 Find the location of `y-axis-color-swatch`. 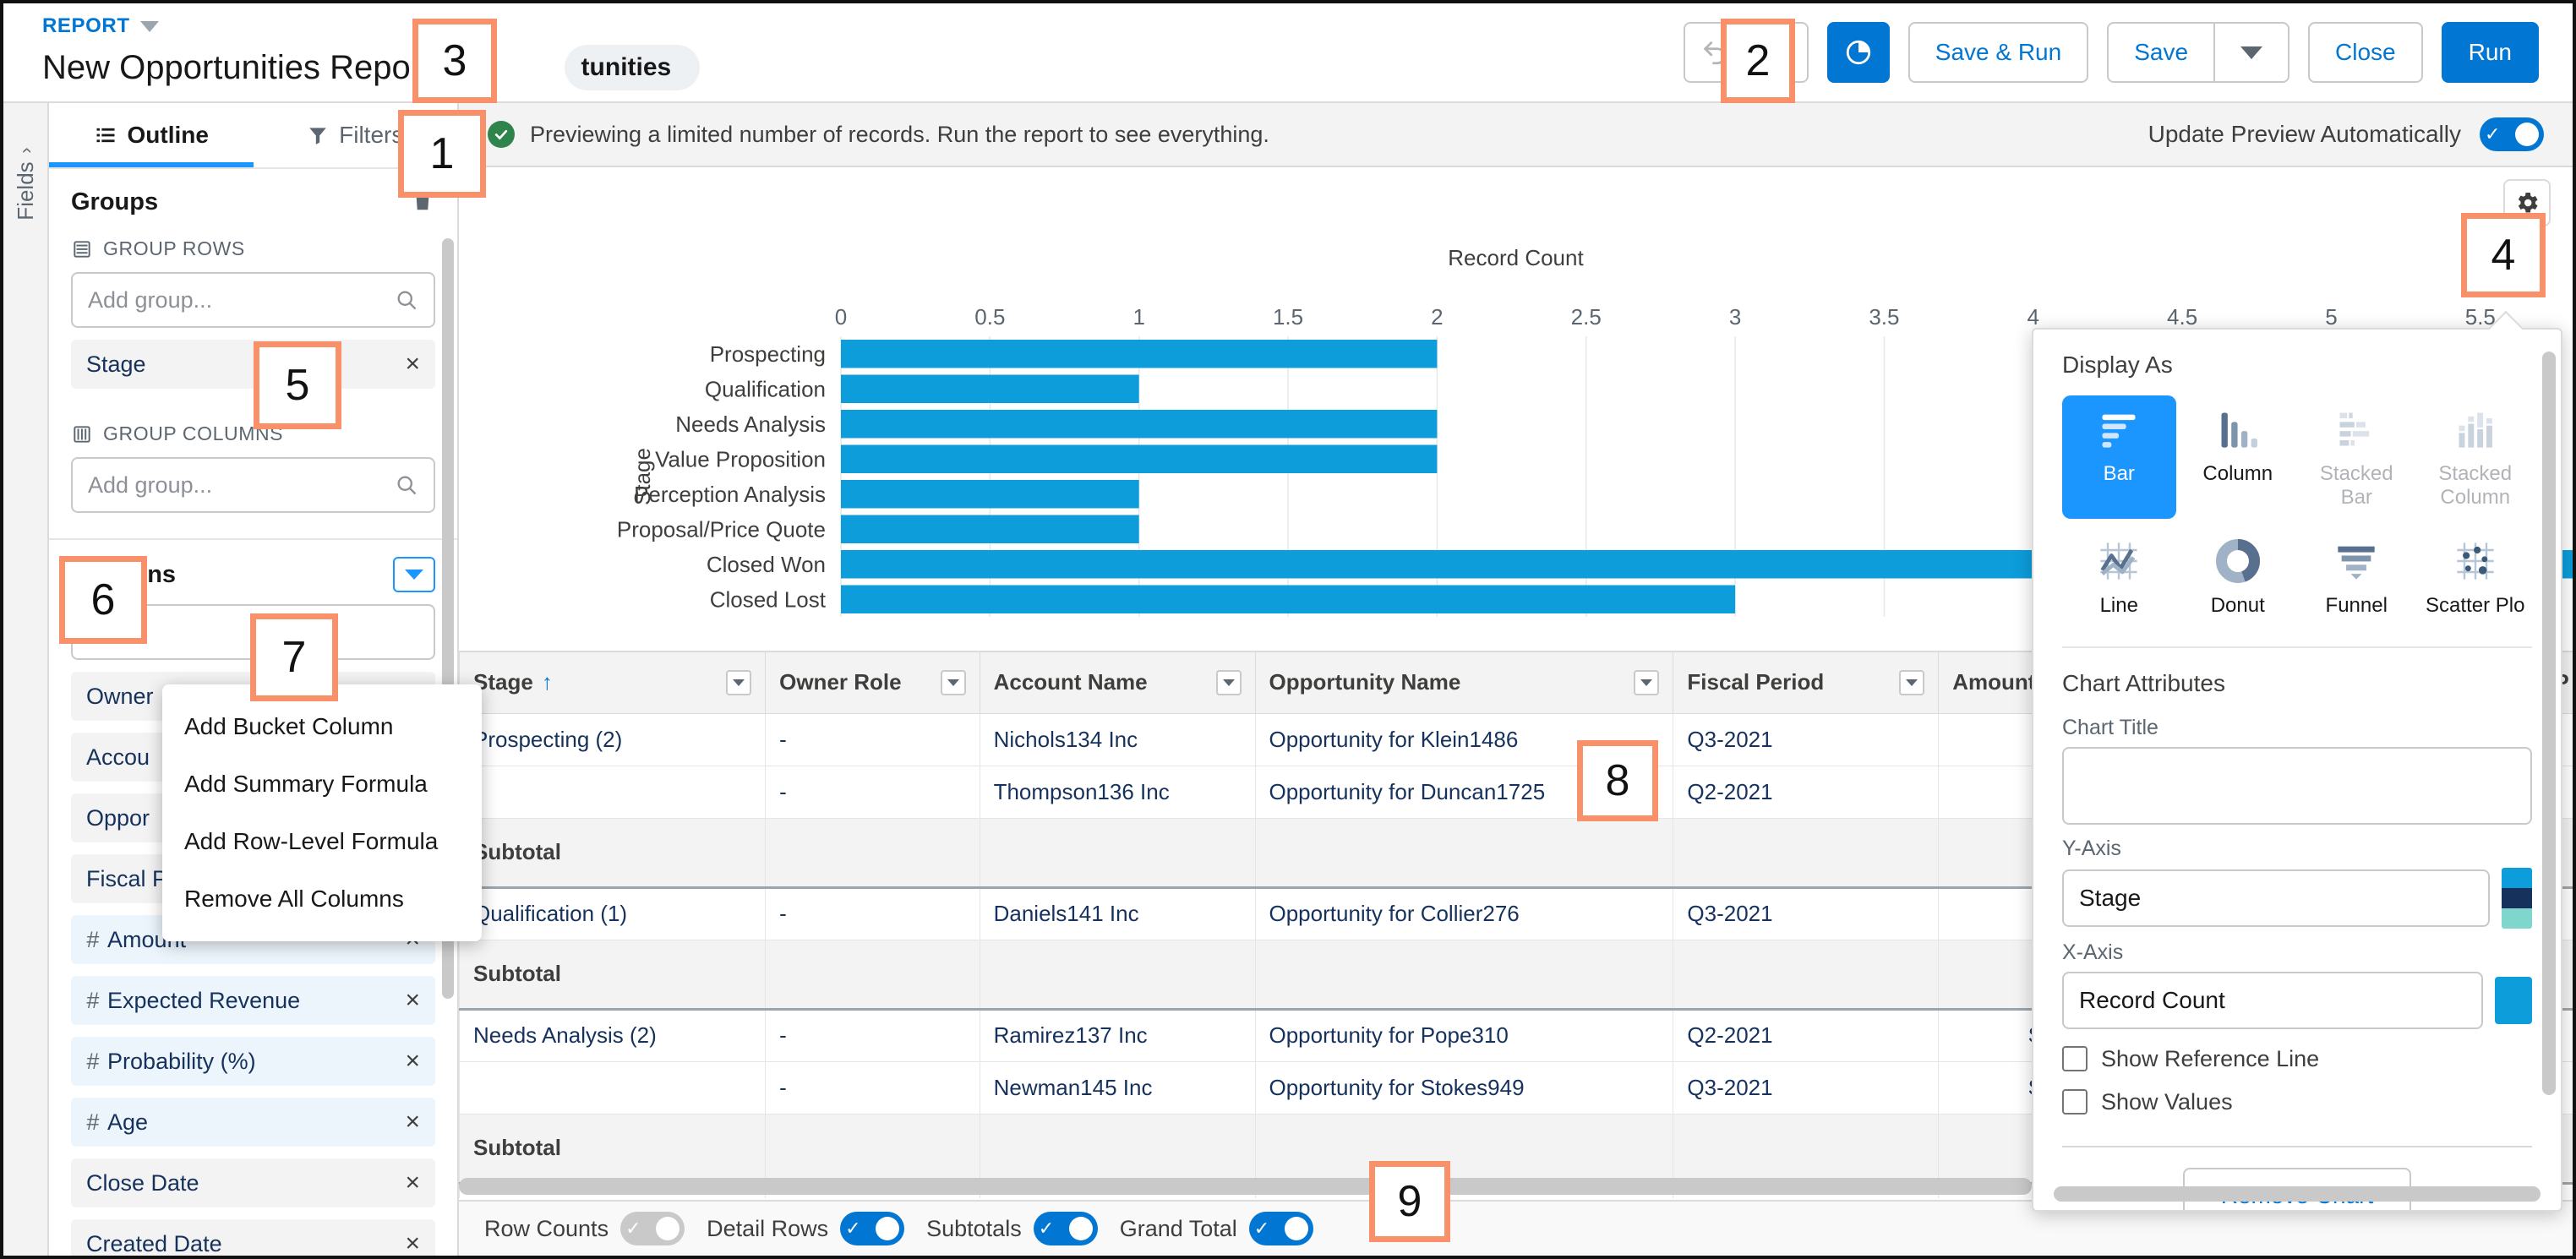

y-axis-color-swatch is located at coordinates (2517, 898).